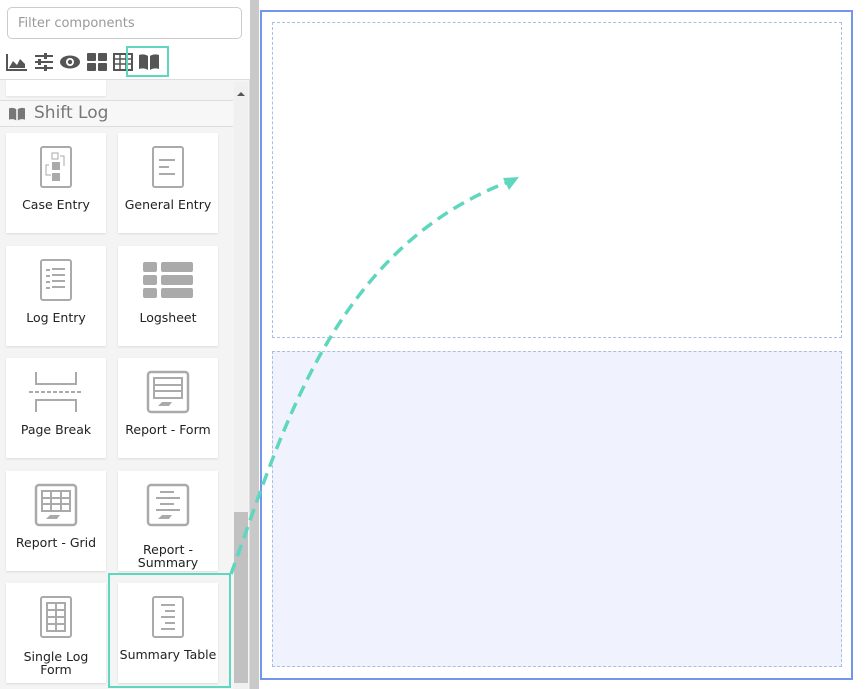 The width and height of the screenshot is (865, 689). I want to click on eye-icon, so click(70, 62).